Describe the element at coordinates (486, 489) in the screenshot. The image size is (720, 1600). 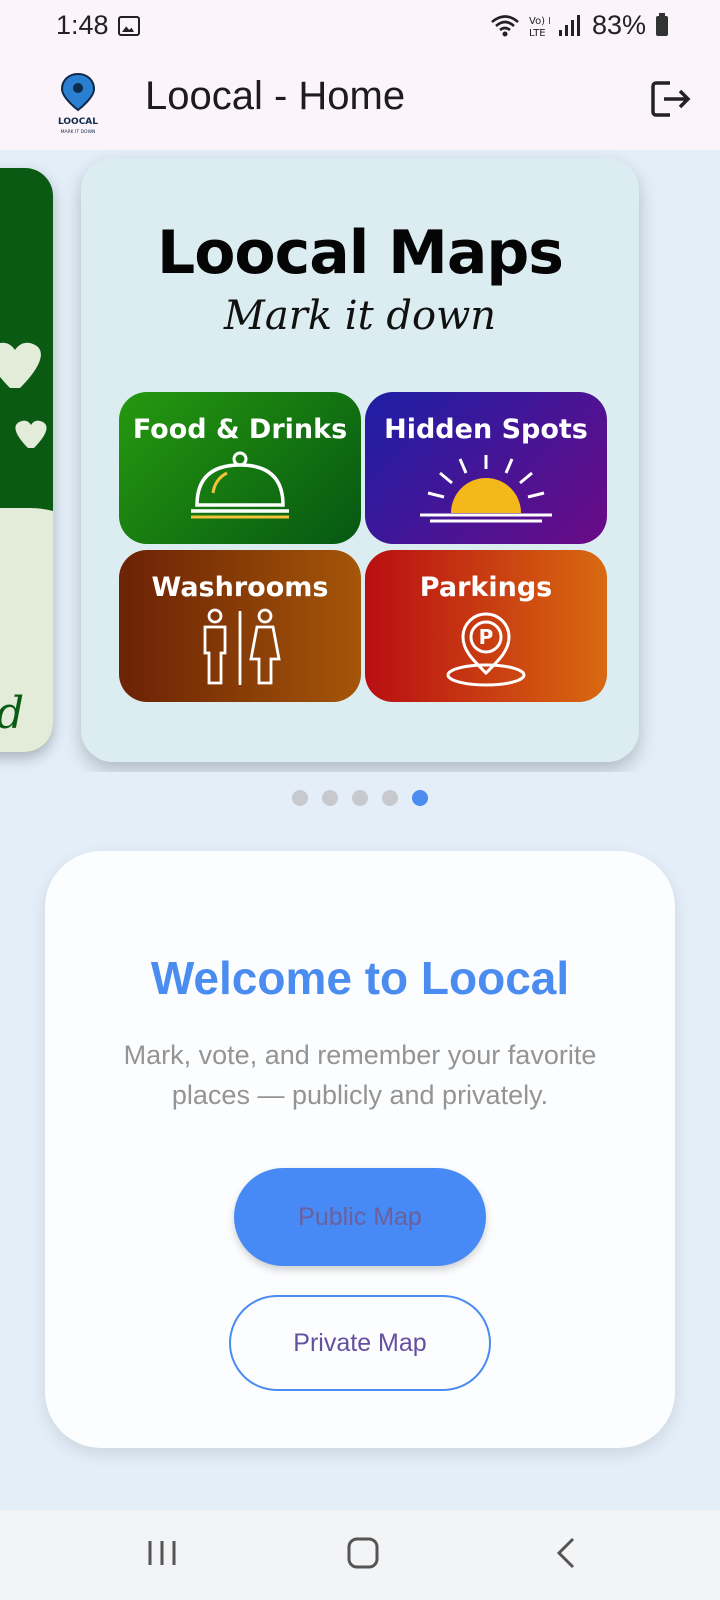
I see `sunrise-icon` at that location.